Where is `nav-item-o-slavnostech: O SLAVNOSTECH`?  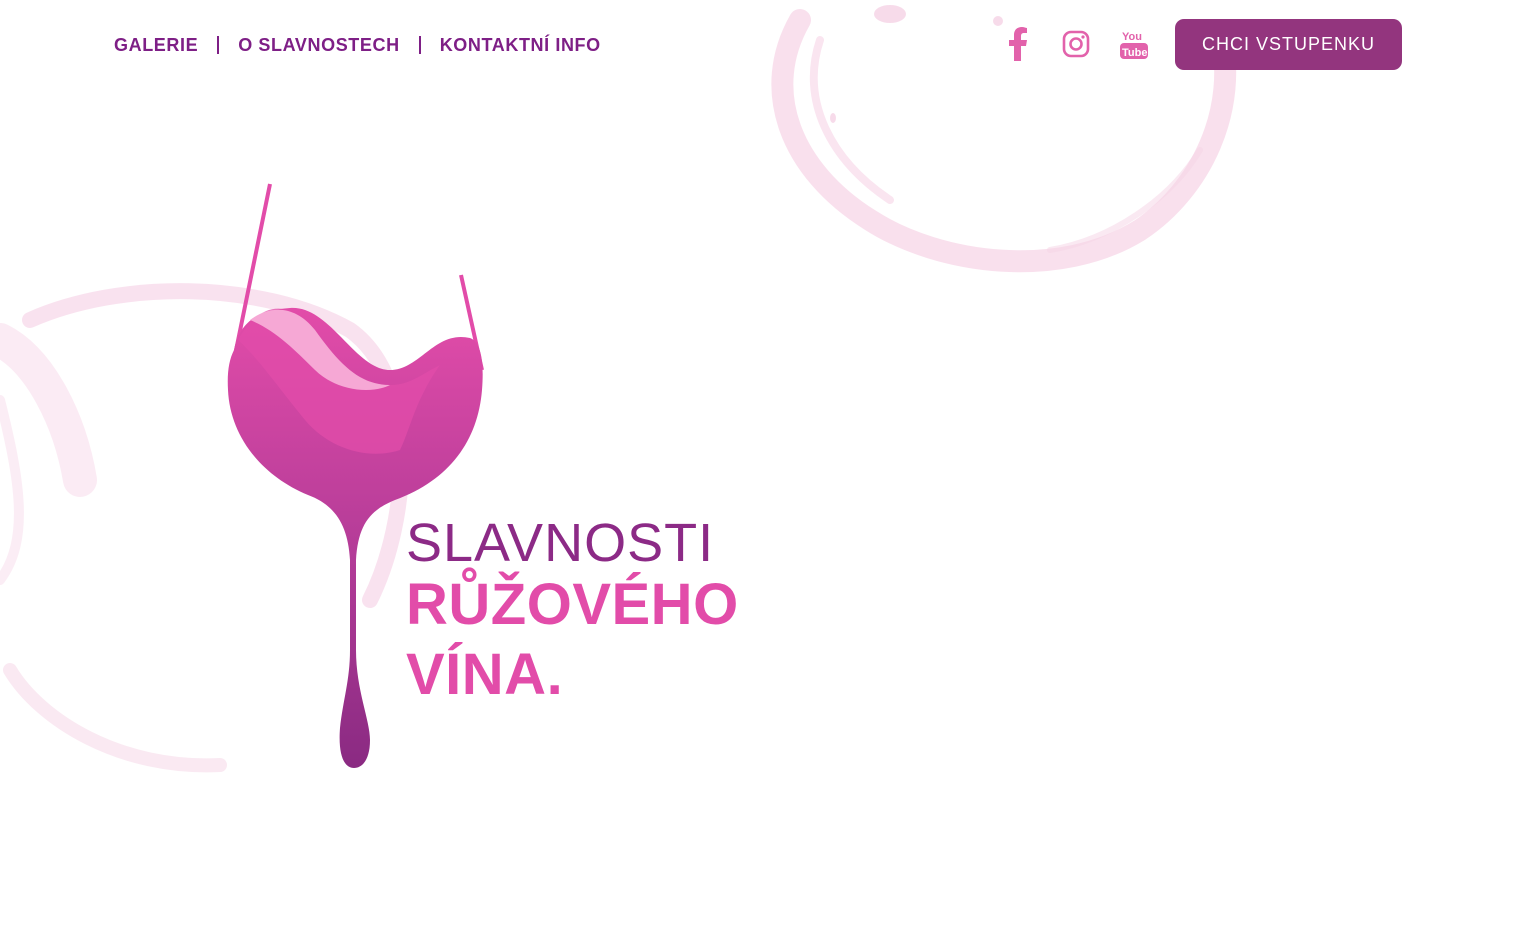 nav-item-o-slavnostech: O SLAVNOSTECH is located at coordinates (318, 45).